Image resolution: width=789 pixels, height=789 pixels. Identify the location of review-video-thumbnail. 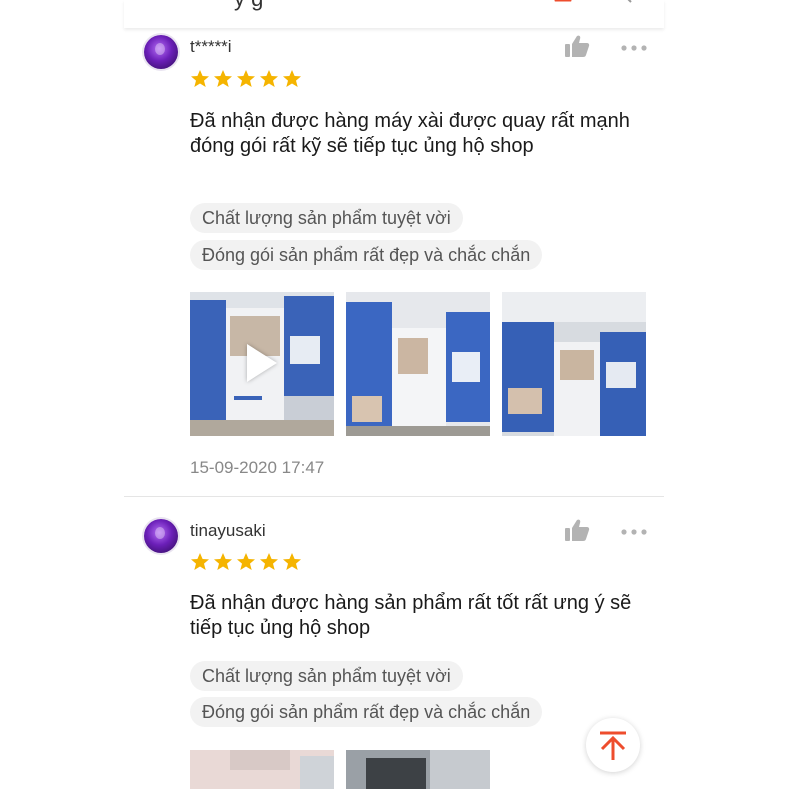
(262, 364).